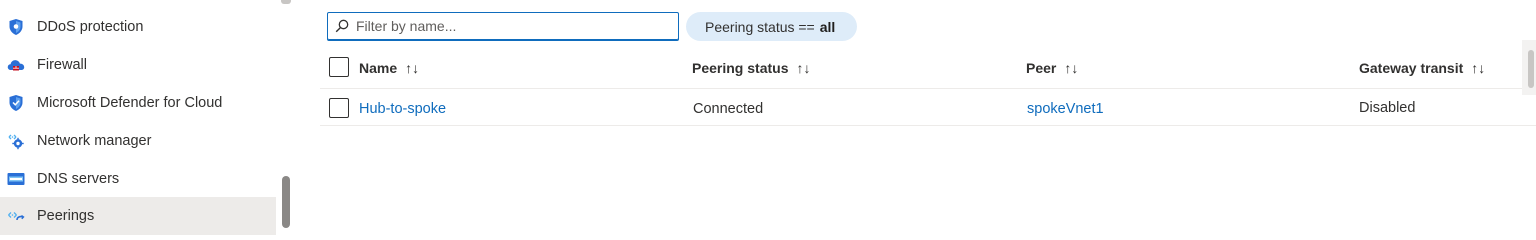 Image resolution: width=1536 pixels, height=240 pixels. What do you see at coordinates (827, 26) in the screenshot?
I see `filter-pill-value: all` at bounding box center [827, 26].